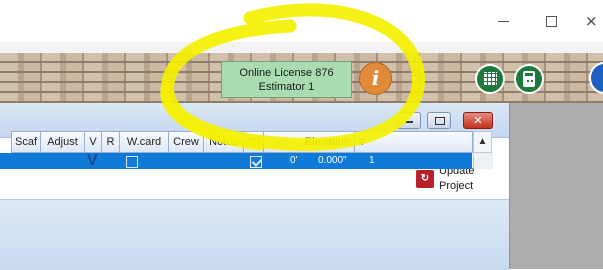 The height and width of the screenshot is (270, 603). I want to click on column-header-scaf: Scaf, so click(26, 142).